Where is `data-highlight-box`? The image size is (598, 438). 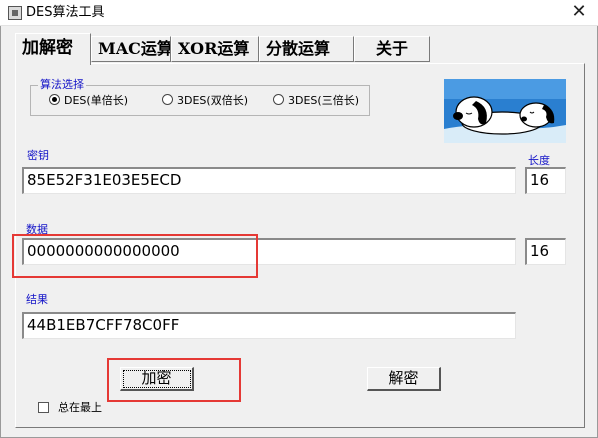 data-highlight-box is located at coordinates (135, 256).